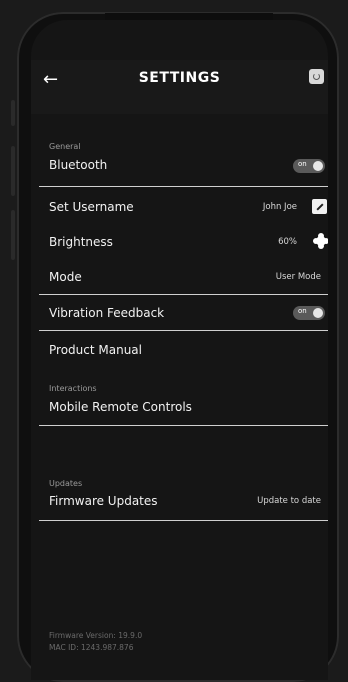  I want to click on bluetooth-label: Bluetooth, so click(78, 165).